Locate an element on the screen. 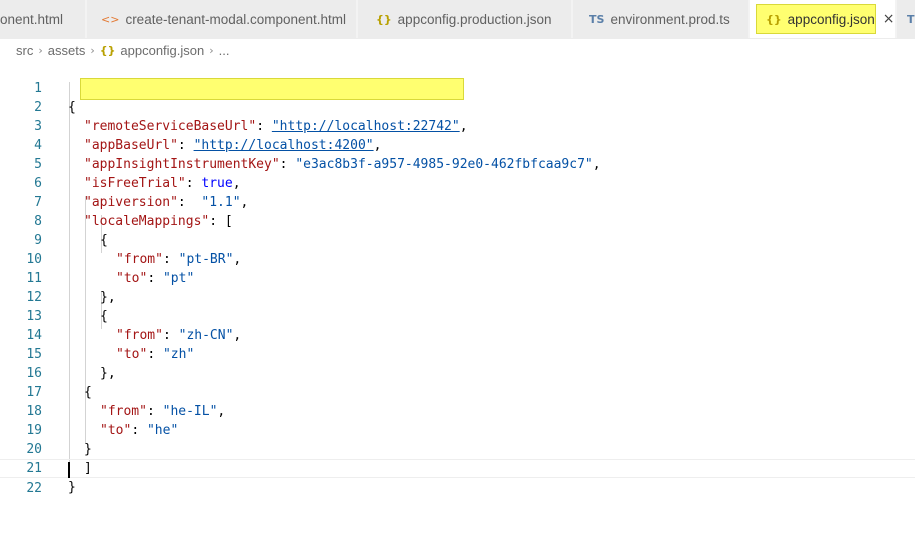 The height and width of the screenshot is (555, 915). tab-next-ts: TS is located at coordinates (906, 19).